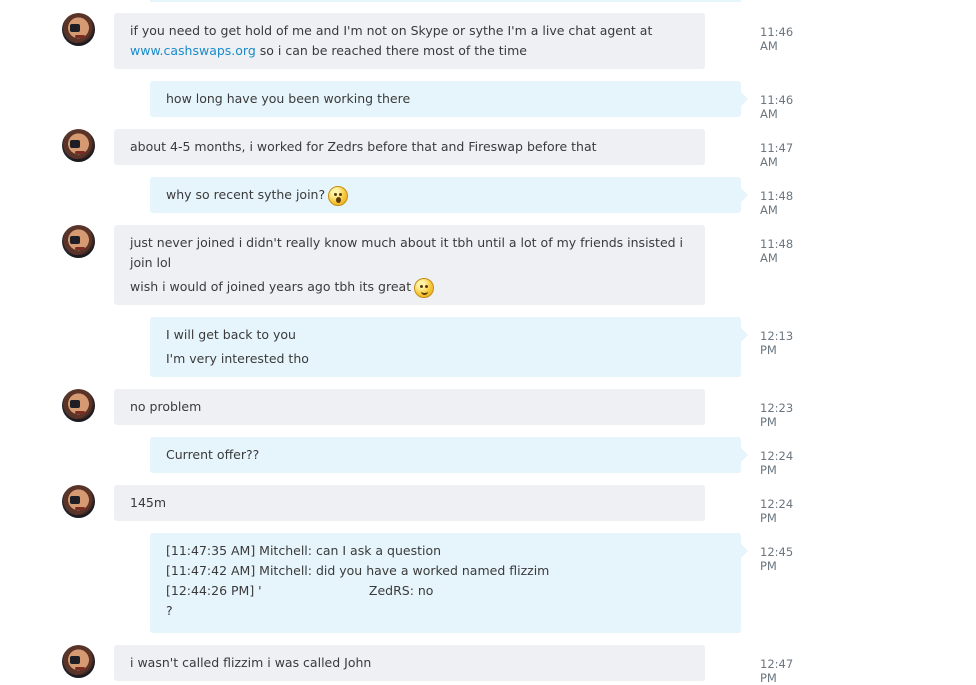 This screenshot has height=685, width=976. I want to click on message-timestamp: 12:47 PM, so click(777, 671).